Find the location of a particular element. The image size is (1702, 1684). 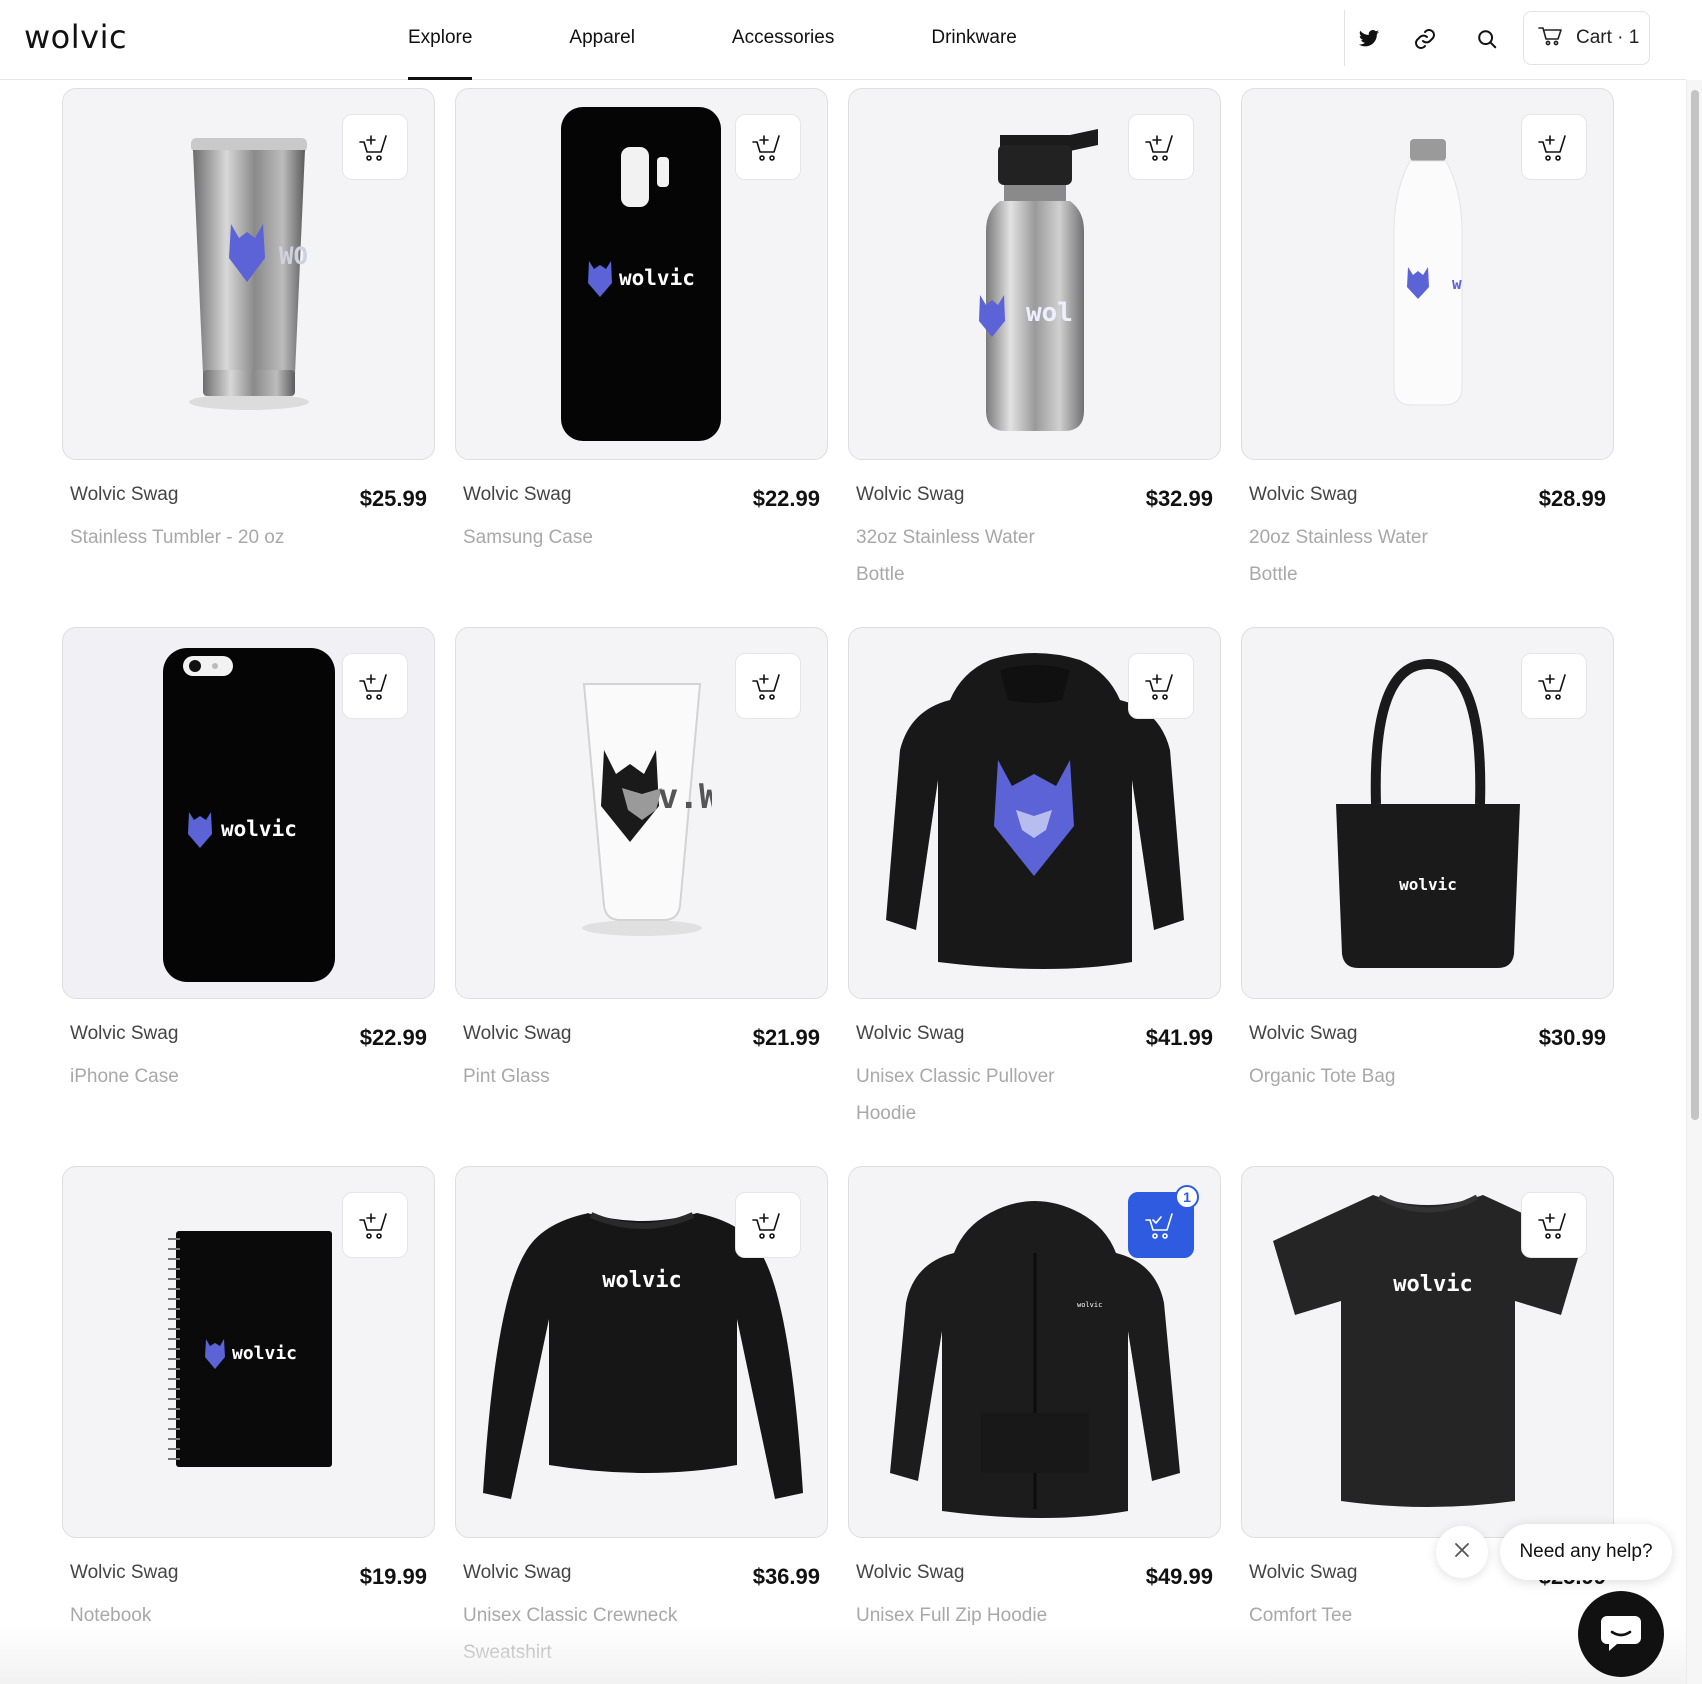

product-card: wolvic Wolvic Swag $22.99 iPhone Case is located at coordinates (248, 896).